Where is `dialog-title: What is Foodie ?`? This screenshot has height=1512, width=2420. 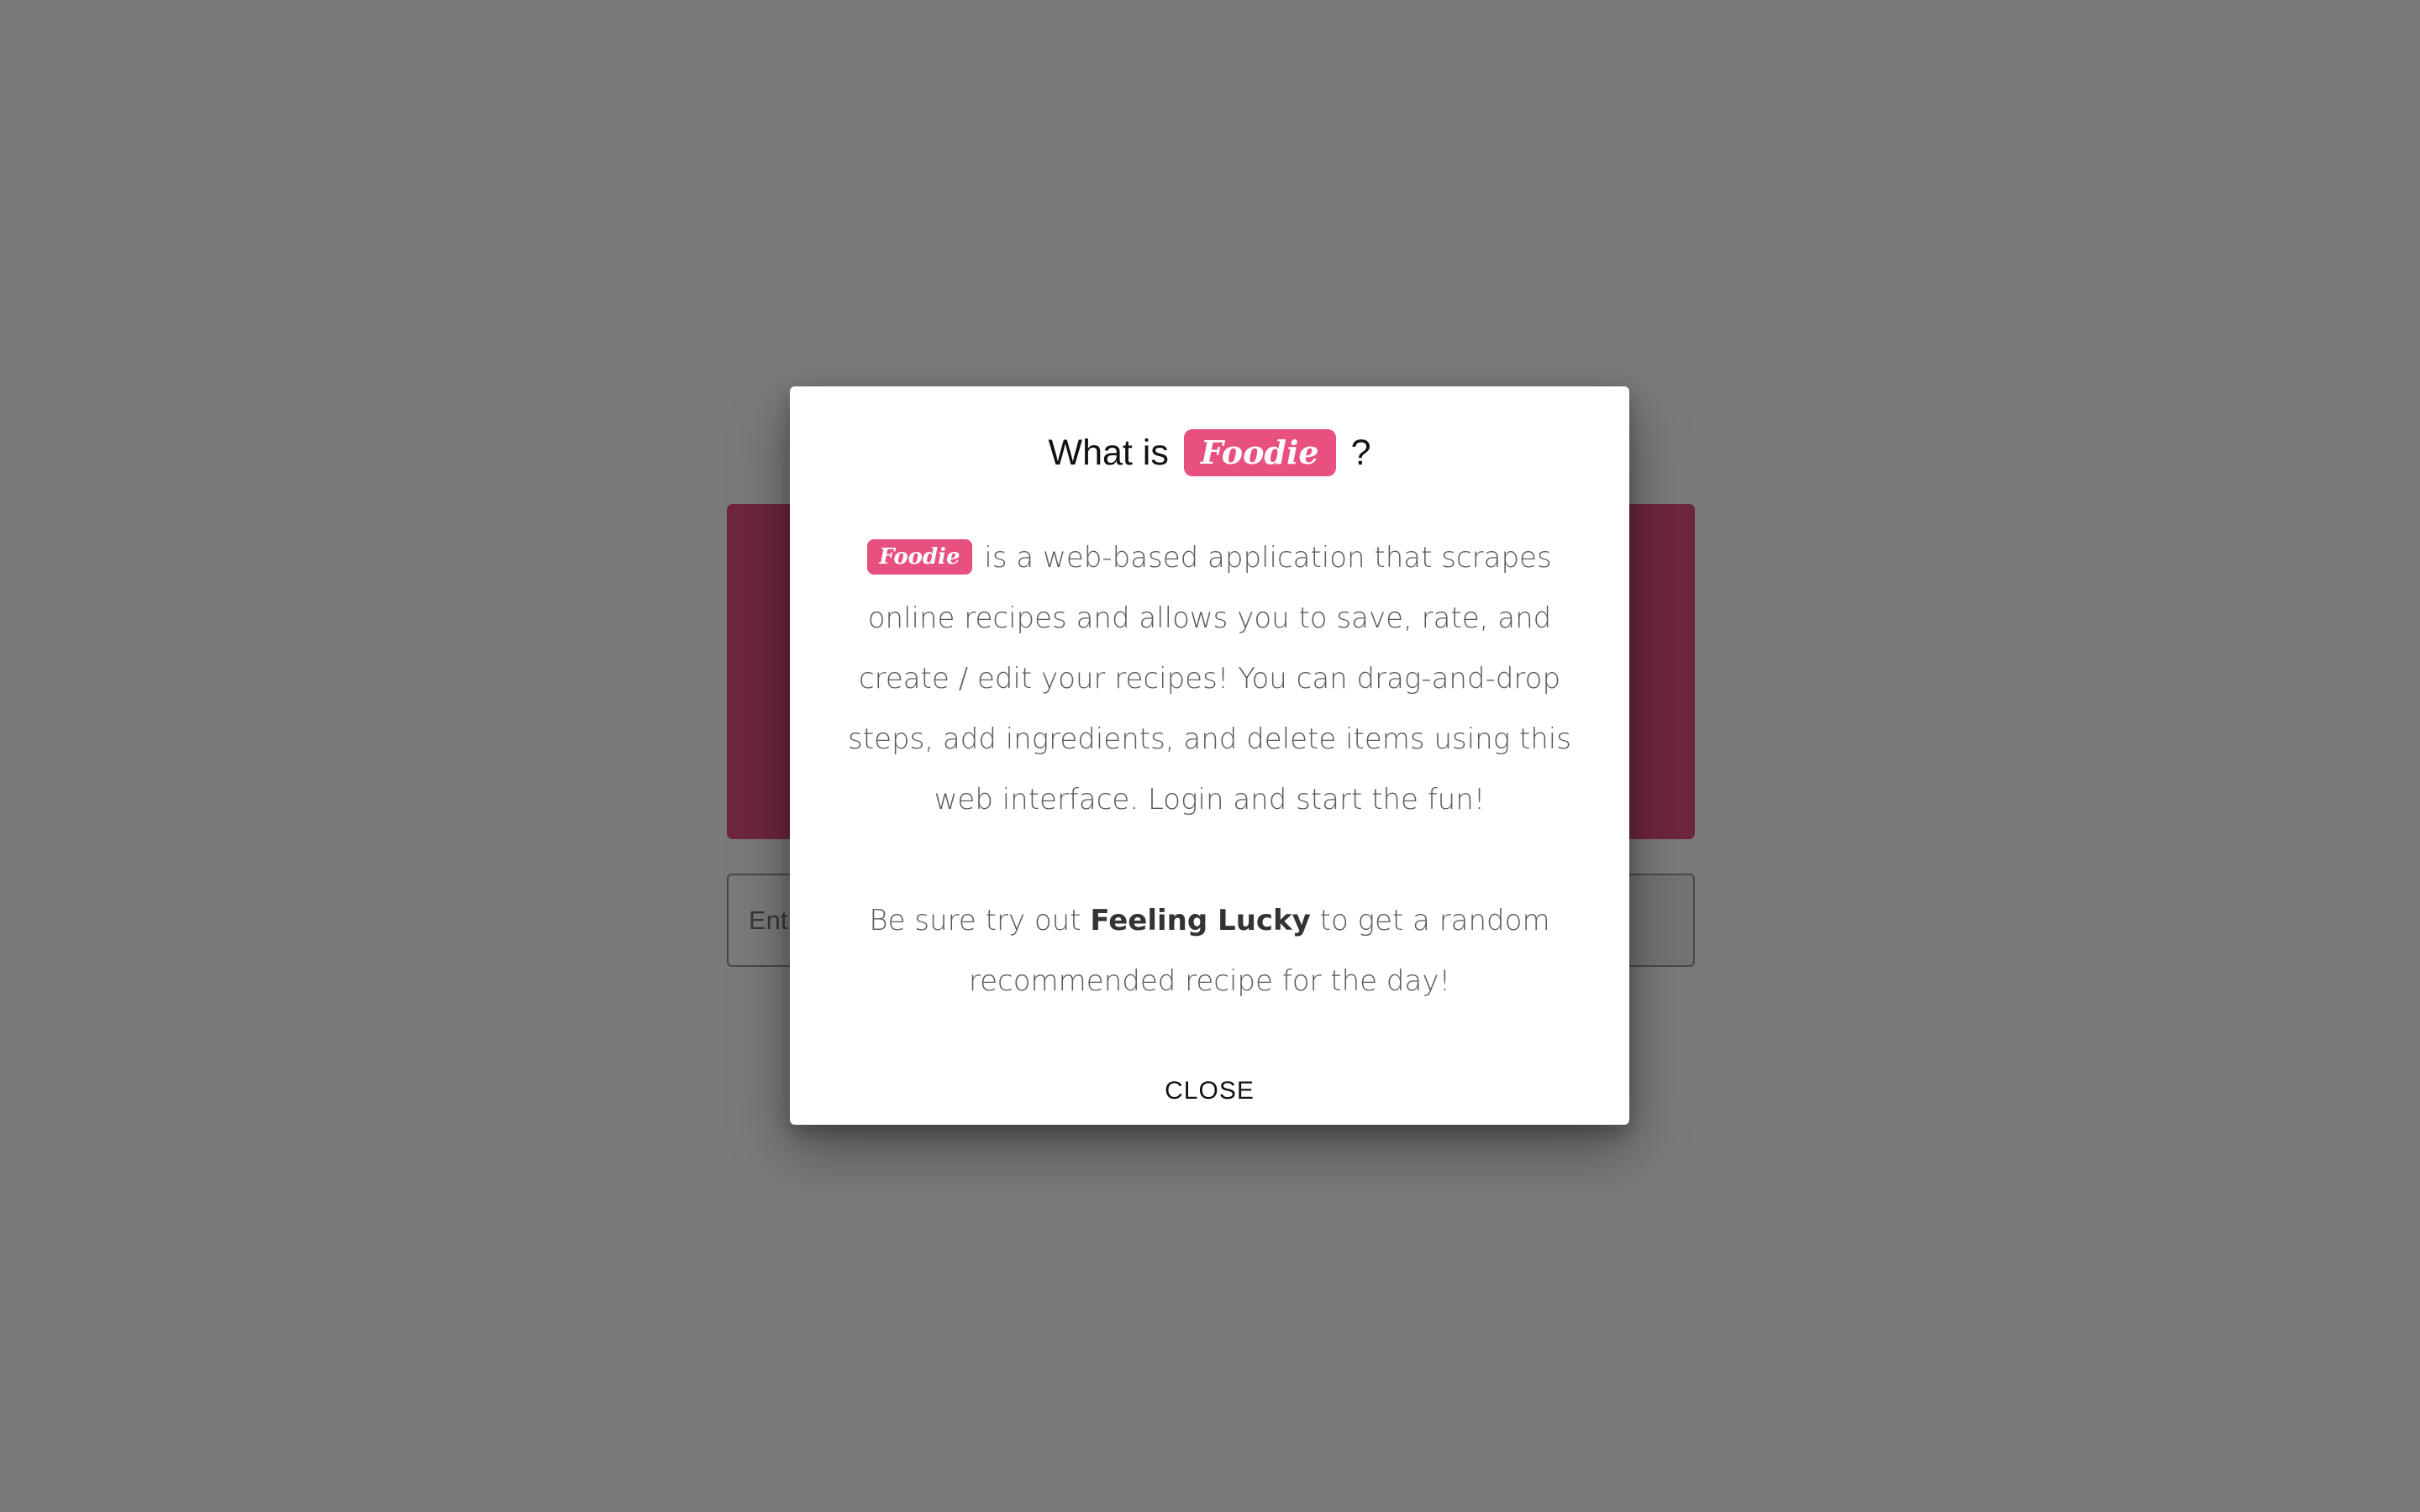 dialog-title: What is Foodie ? is located at coordinates (1209, 452).